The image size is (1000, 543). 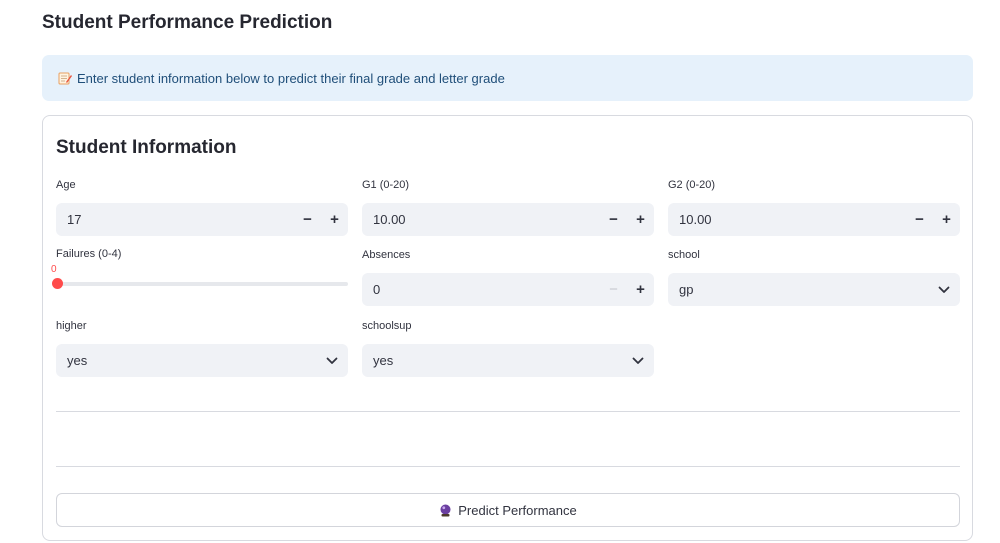 I want to click on age-decrement-button: −, so click(x=307, y=219).